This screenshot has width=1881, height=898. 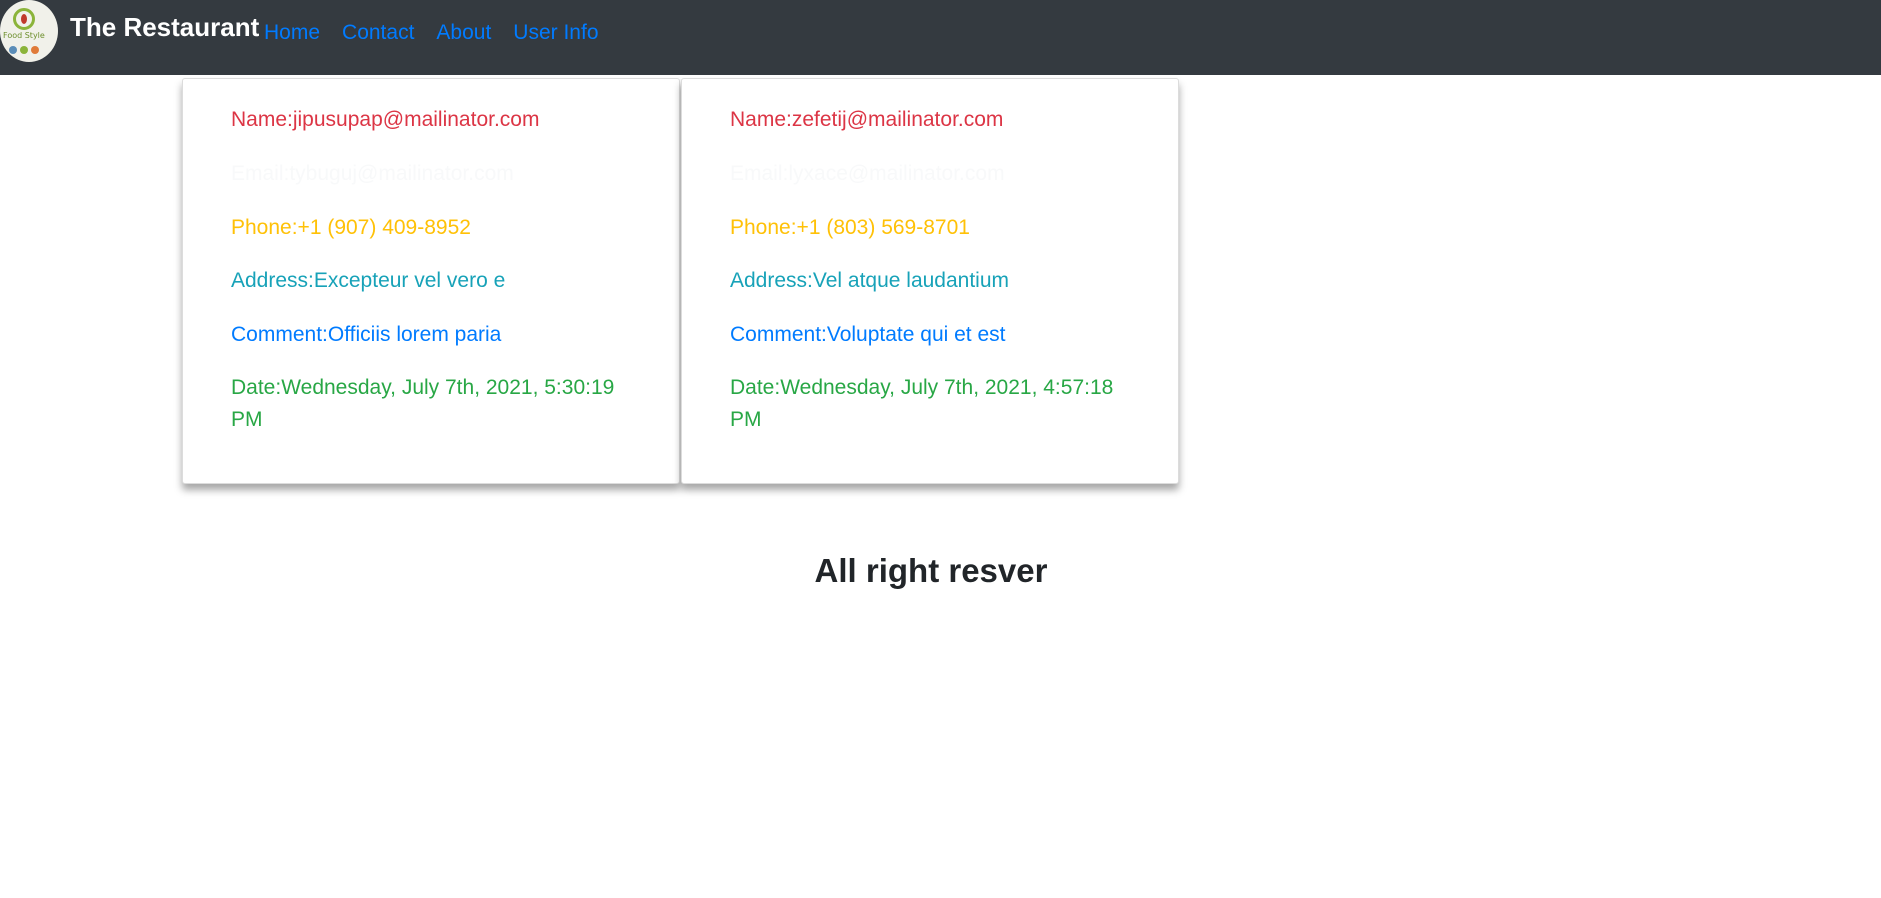 I want to click on card-email: Email:tybuguj@mailinator.com, so click(x=372, y=173).